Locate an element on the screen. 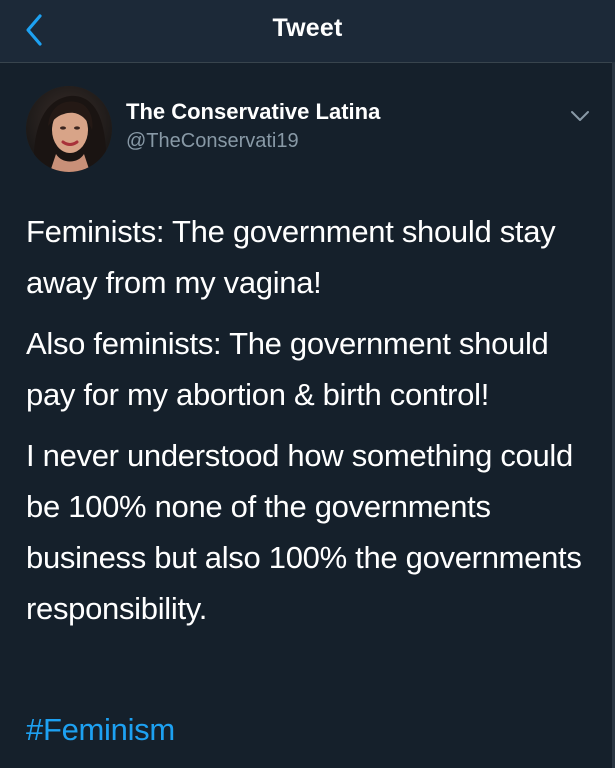 The width and height of the screenshot is (615, 768). author-display-name: The Conservative Latina is located at coordinates (253, 112).